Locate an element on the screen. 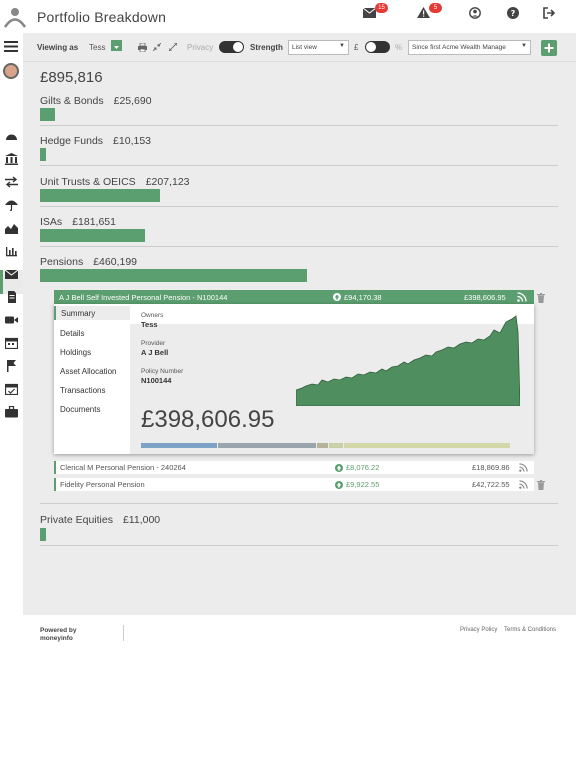  owners-label: Owners is located at coordinates (152, 315).